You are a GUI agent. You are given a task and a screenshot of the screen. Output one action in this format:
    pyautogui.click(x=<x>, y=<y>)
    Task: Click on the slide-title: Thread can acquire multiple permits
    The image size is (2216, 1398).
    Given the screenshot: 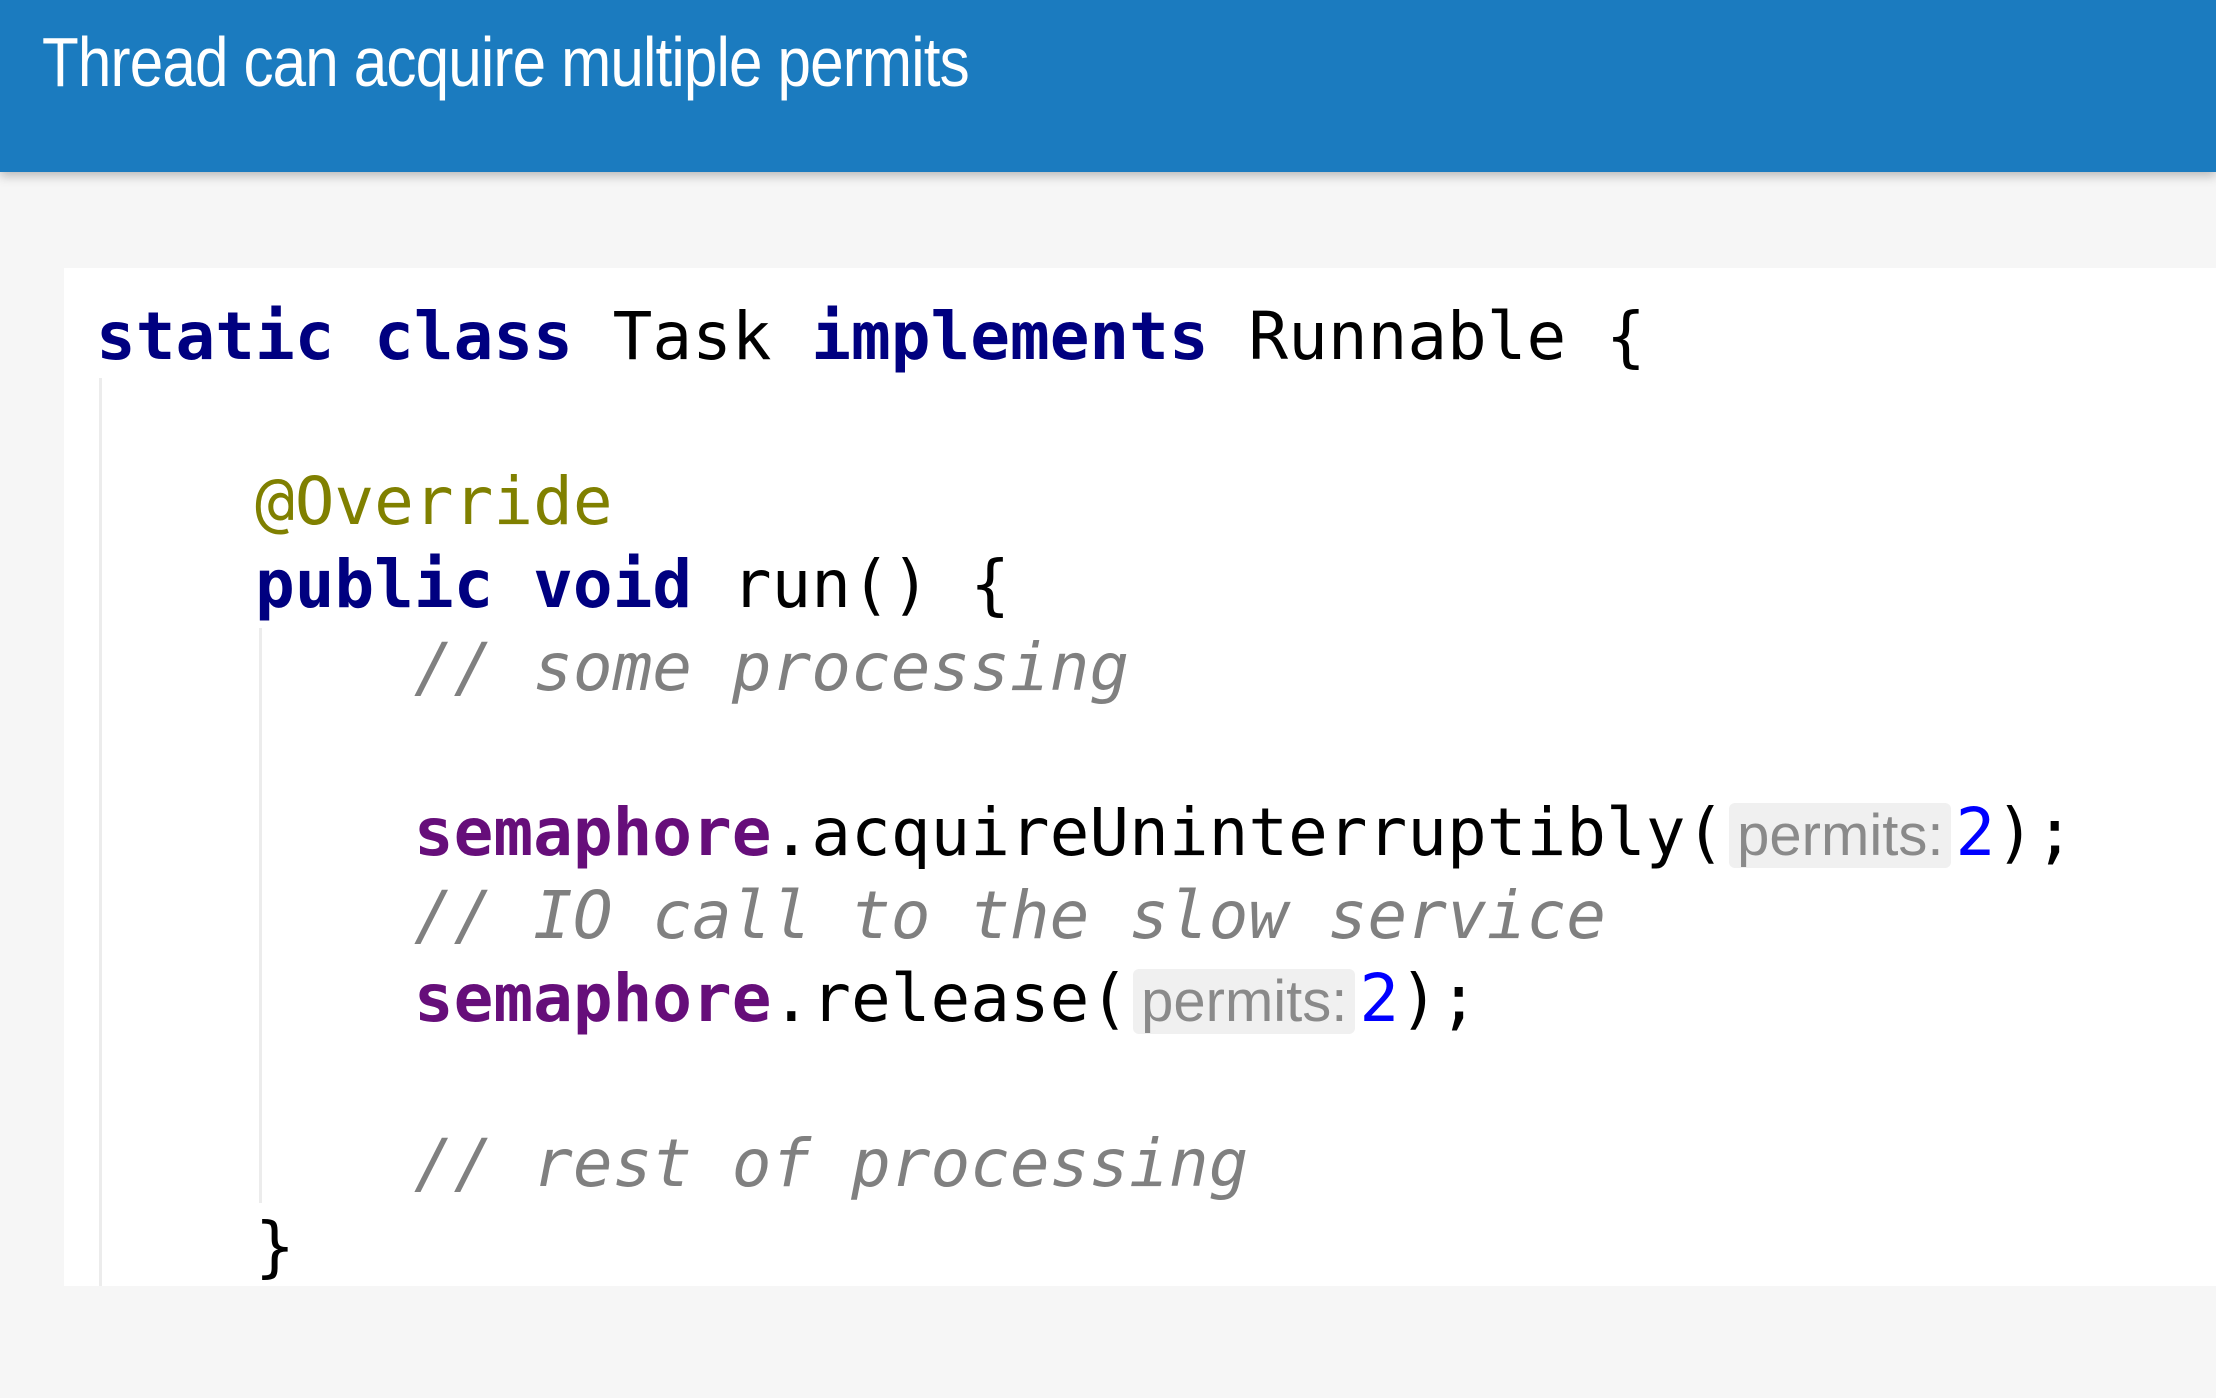 What is the action you would take?
    pyautogui.click(x=506, y=62)
    